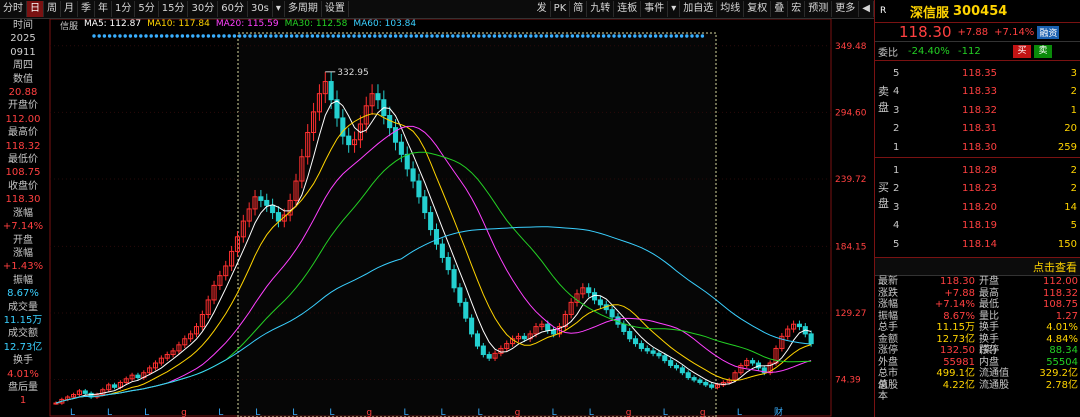 This screenshot has height=417, width=1080. I want to click on period-tab: 月, so click(69, 9).